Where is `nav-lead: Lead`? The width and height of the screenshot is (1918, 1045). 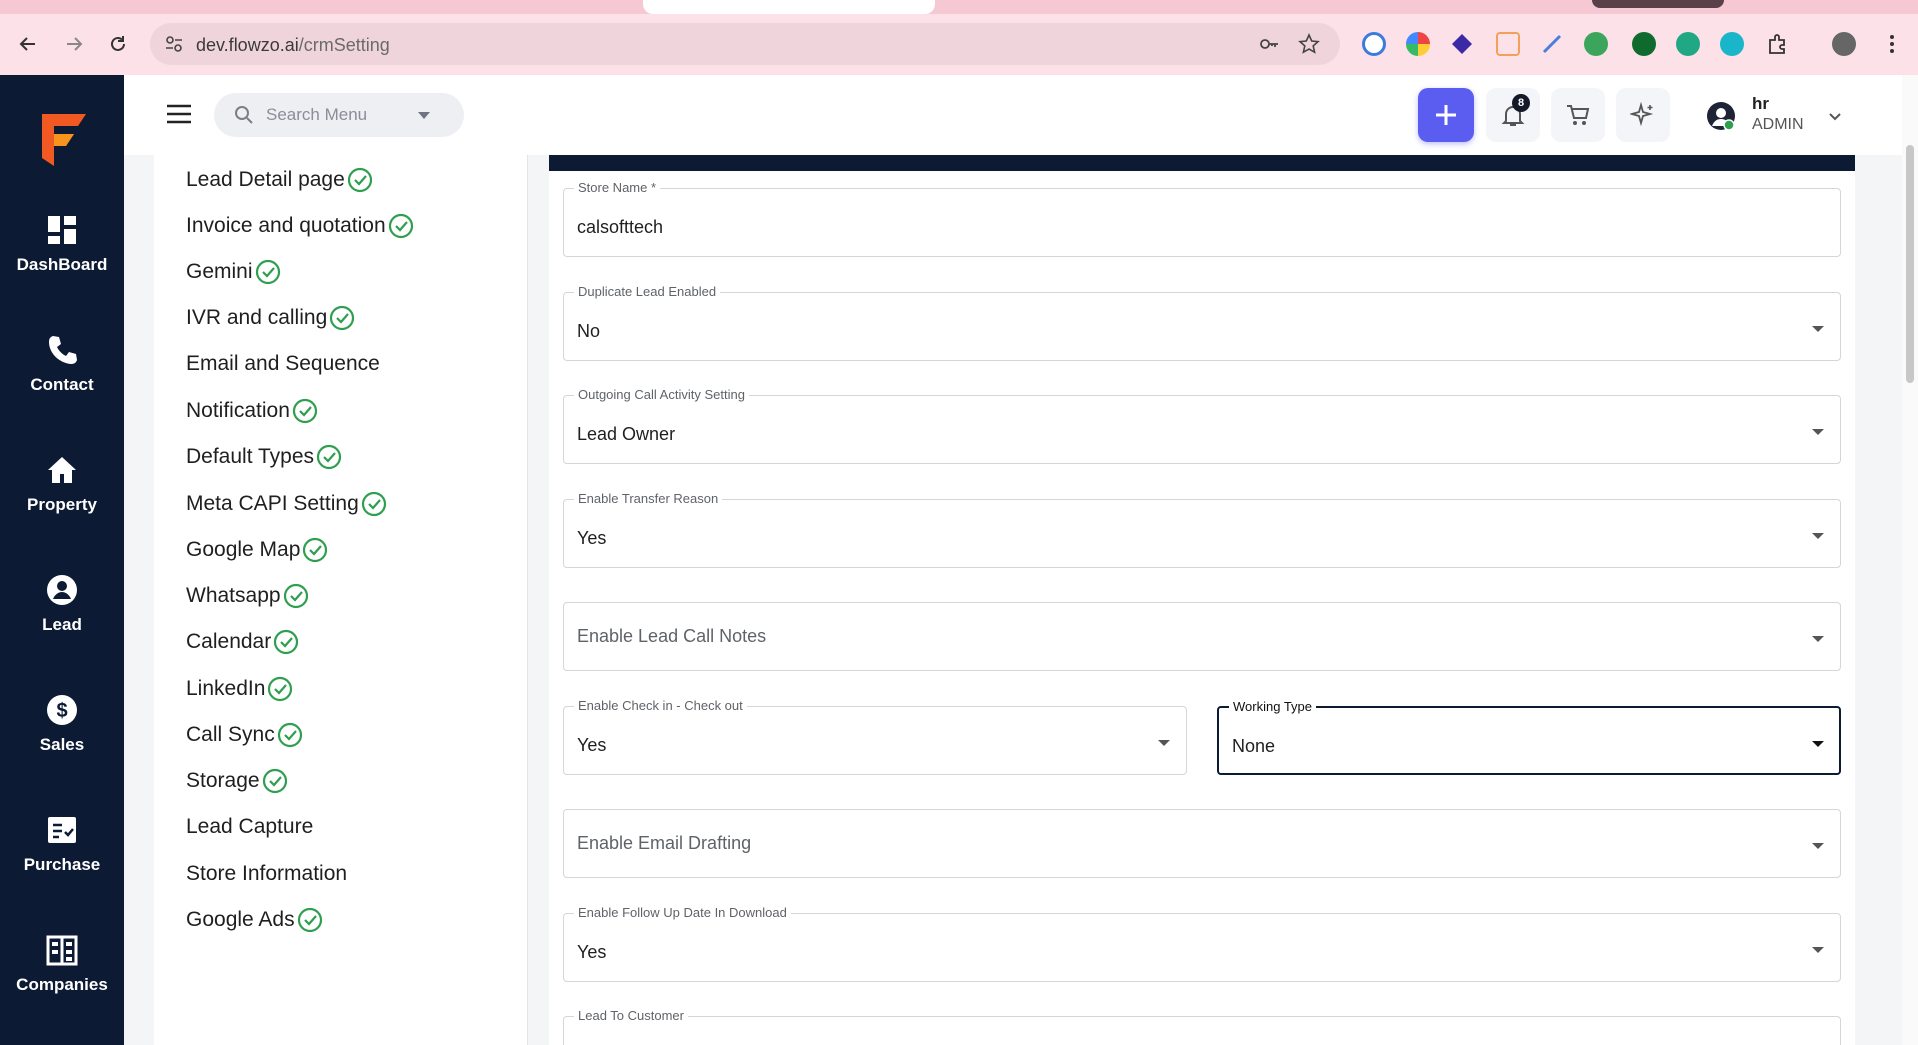 nav-lead: Lead is located at coordinates (62, 618).